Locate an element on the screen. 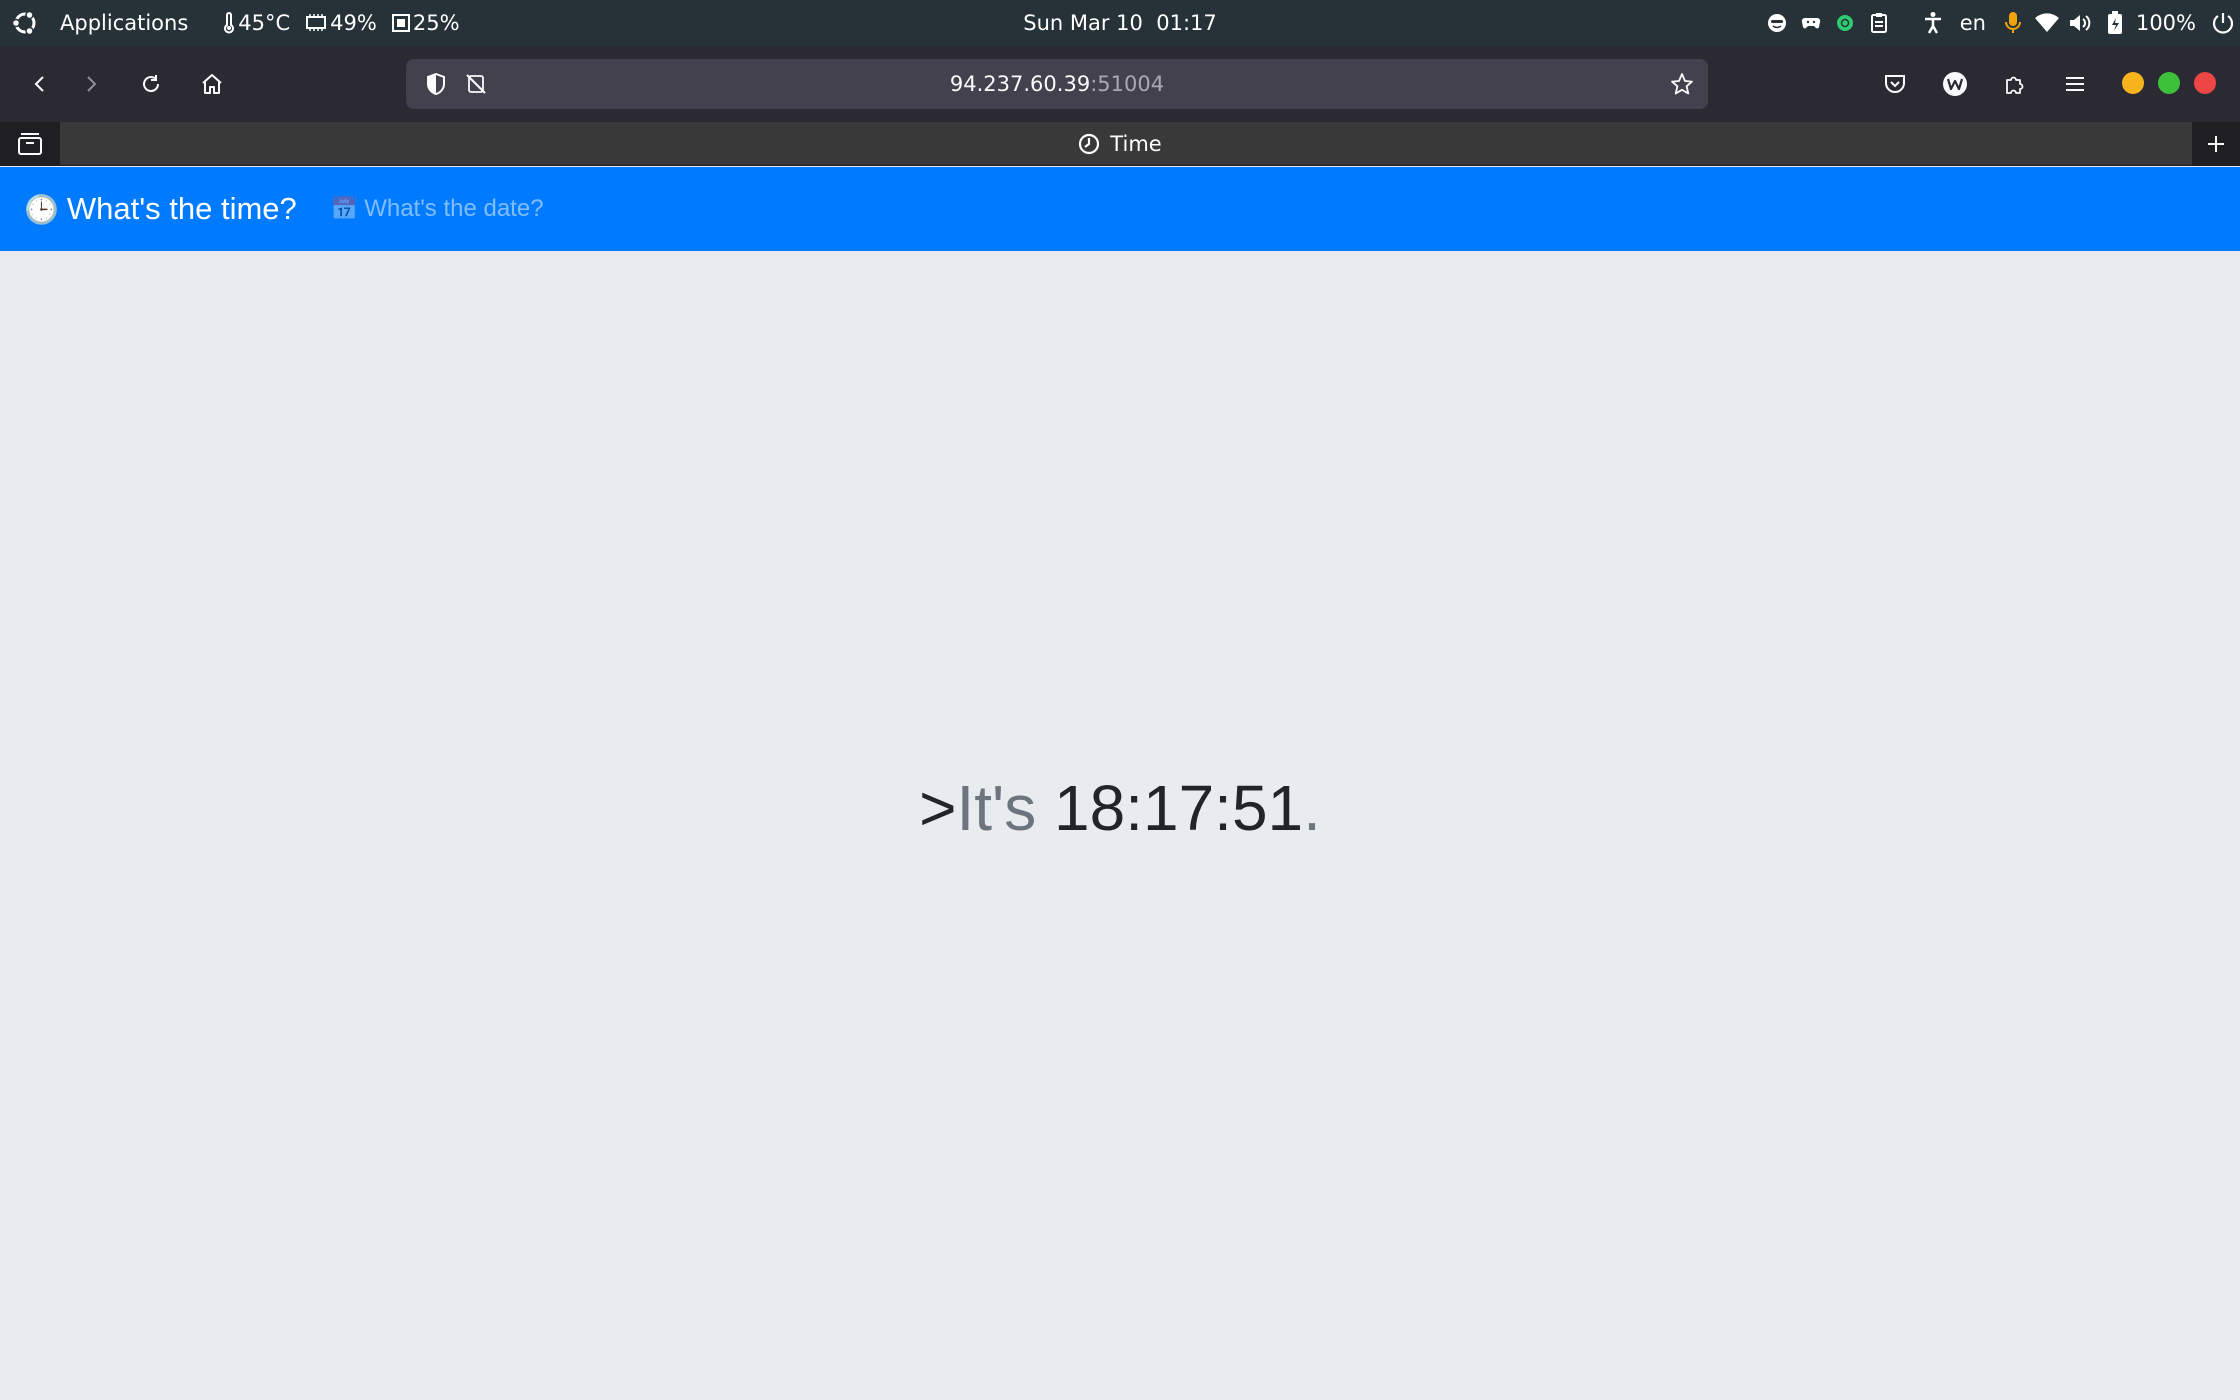  app-menu-button is located at coordinates (2075, 84).